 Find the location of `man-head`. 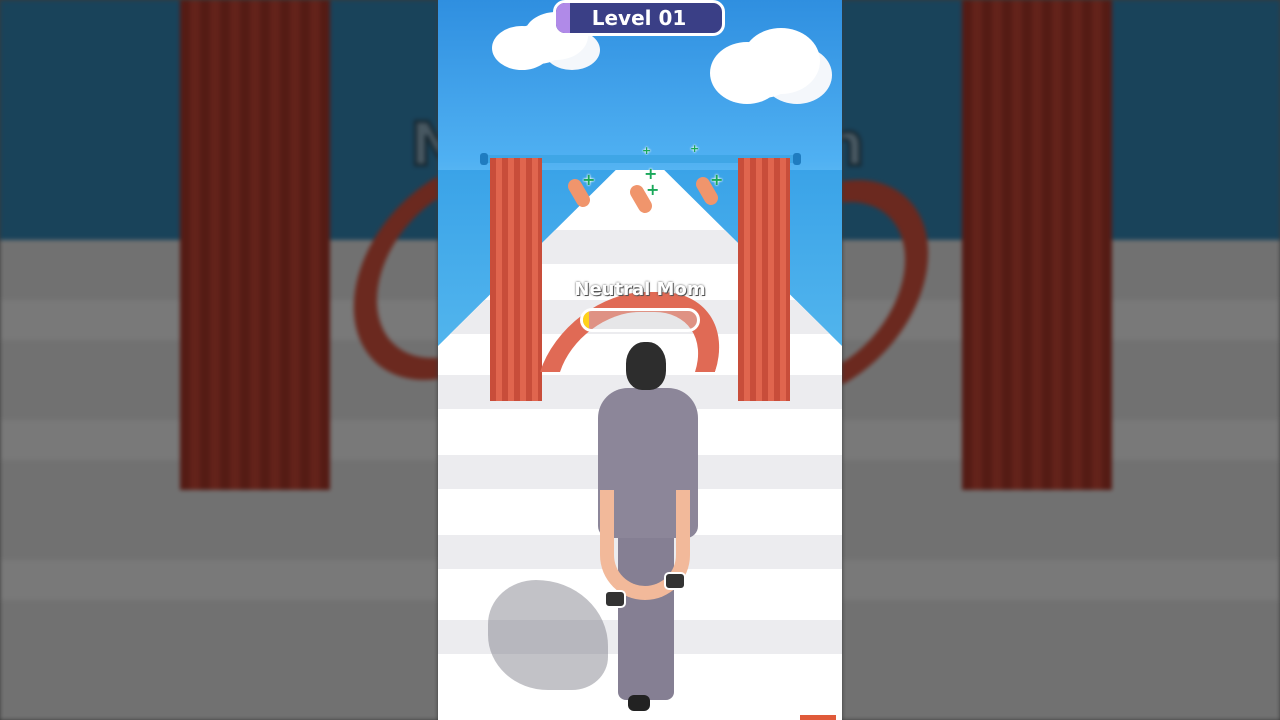

man-head is located at coordinates (646, 366).